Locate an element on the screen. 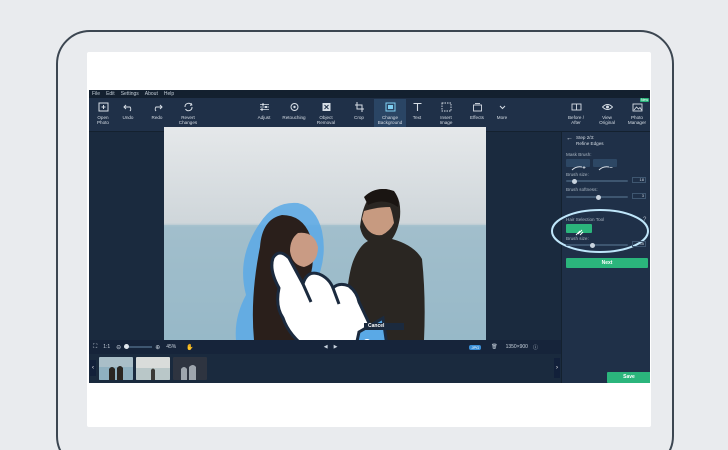 The height and width of the screenshot is (450, 728). cancel-label: Cancel is located at coordinates (376, 326).